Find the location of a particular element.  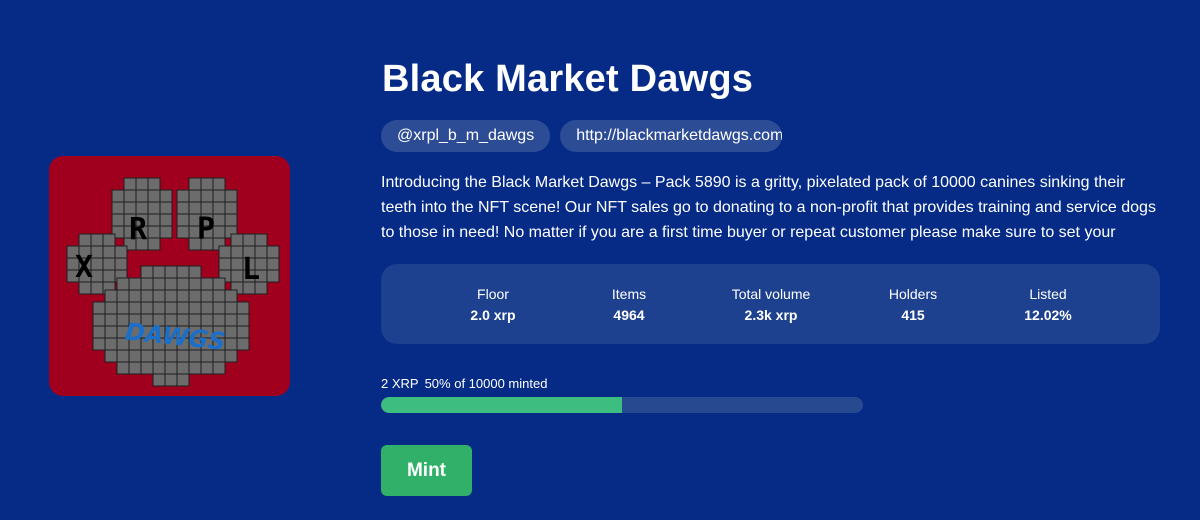

stat-value: 4964 is located at coordinates (629, 315).